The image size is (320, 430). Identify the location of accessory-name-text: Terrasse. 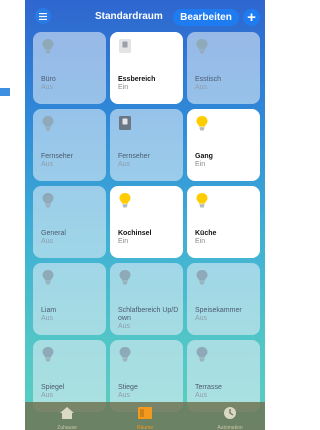
(208, 387).